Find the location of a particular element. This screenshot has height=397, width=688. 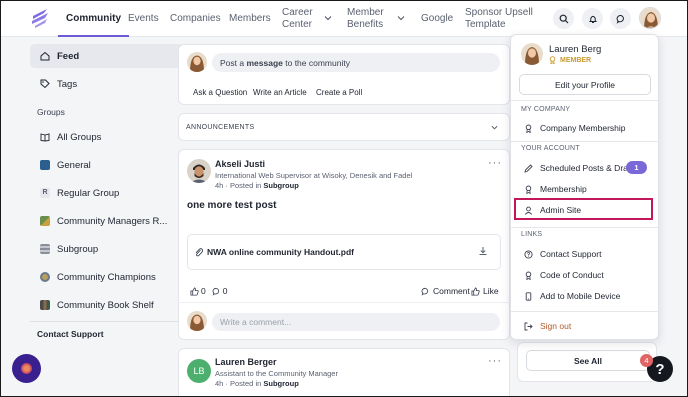

sidebar-item-community-champions: Community Champions is located at coordinates (114, 277).